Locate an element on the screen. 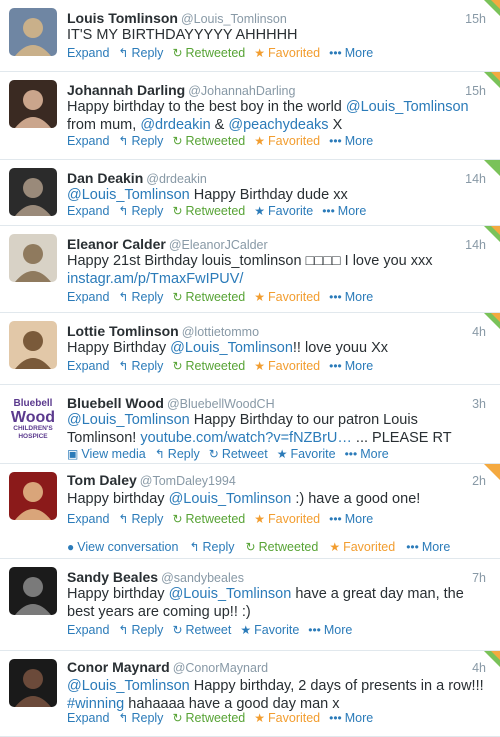 This screenshot has height=737, width=500. view-conversation-button: ● View conversation is located at coordinates (122, 547).